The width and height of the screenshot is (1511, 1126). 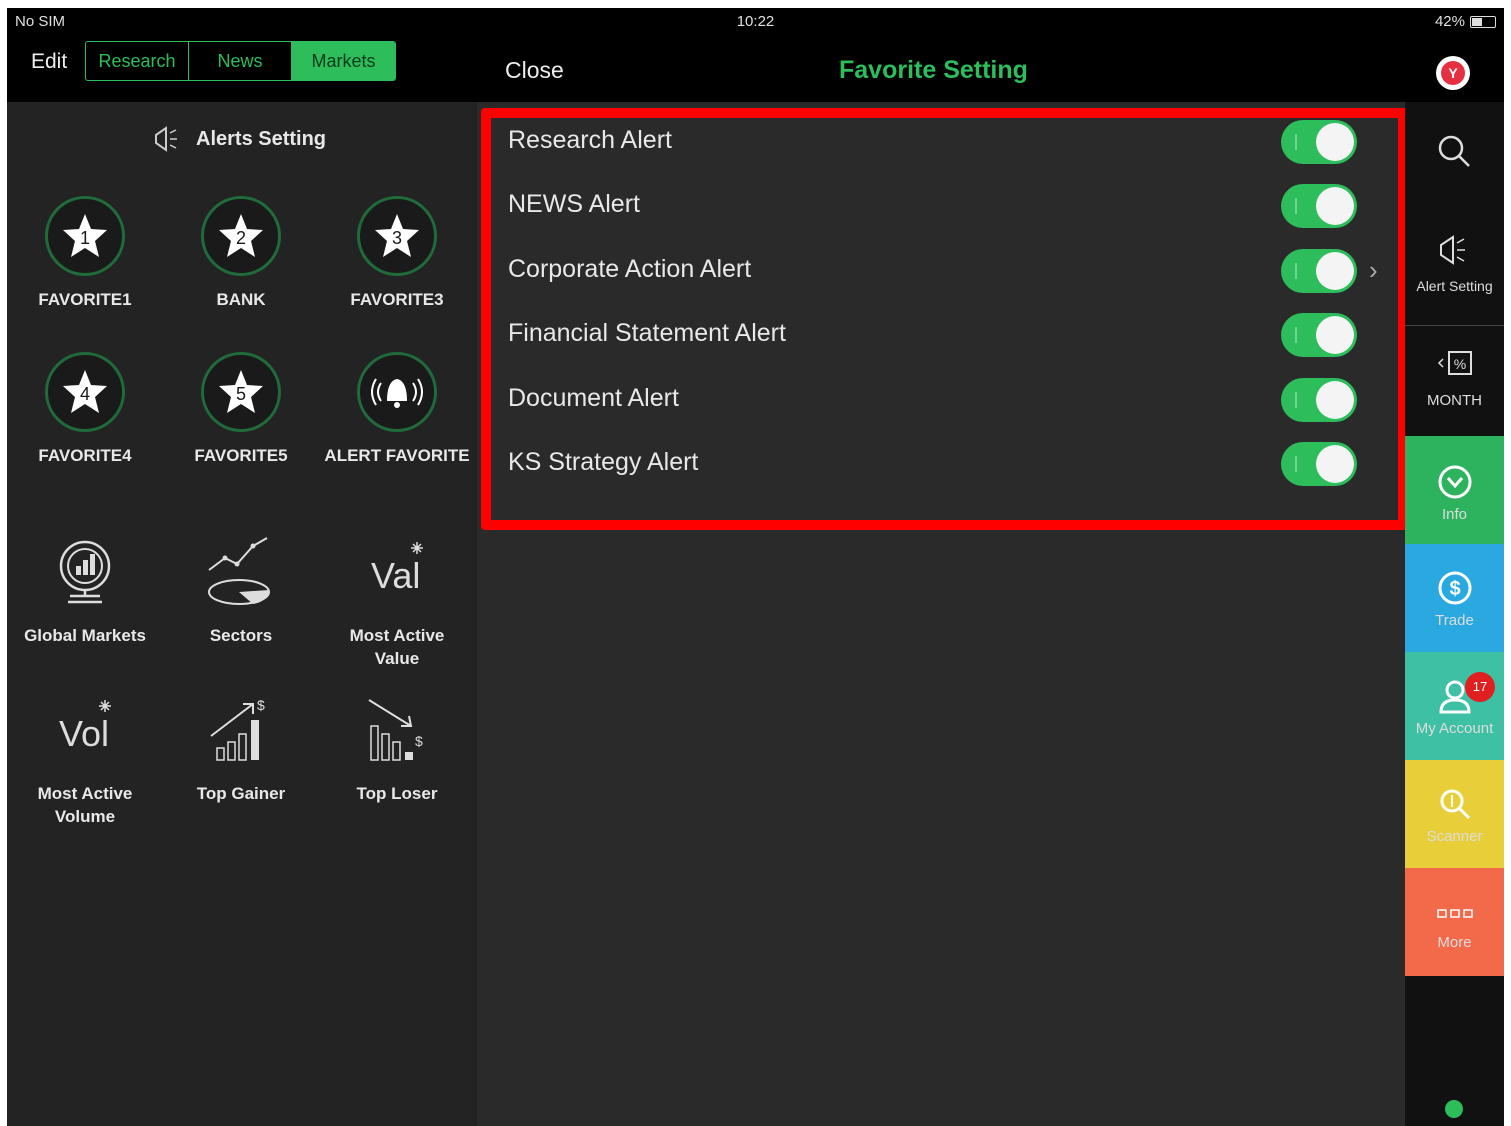 I want to click on favorite-label: FAVORITE5, so click(x=241, y=455).